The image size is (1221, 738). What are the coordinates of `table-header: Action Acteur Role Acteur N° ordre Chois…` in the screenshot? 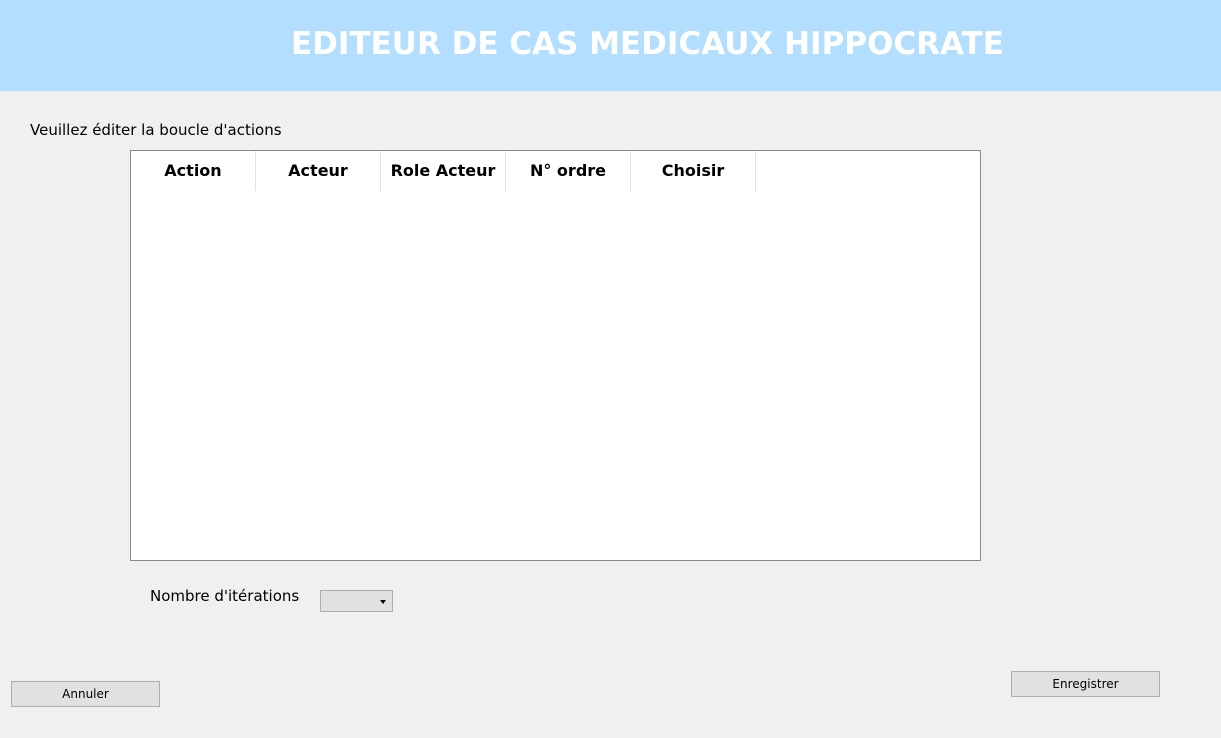 It's located at (443, 171).